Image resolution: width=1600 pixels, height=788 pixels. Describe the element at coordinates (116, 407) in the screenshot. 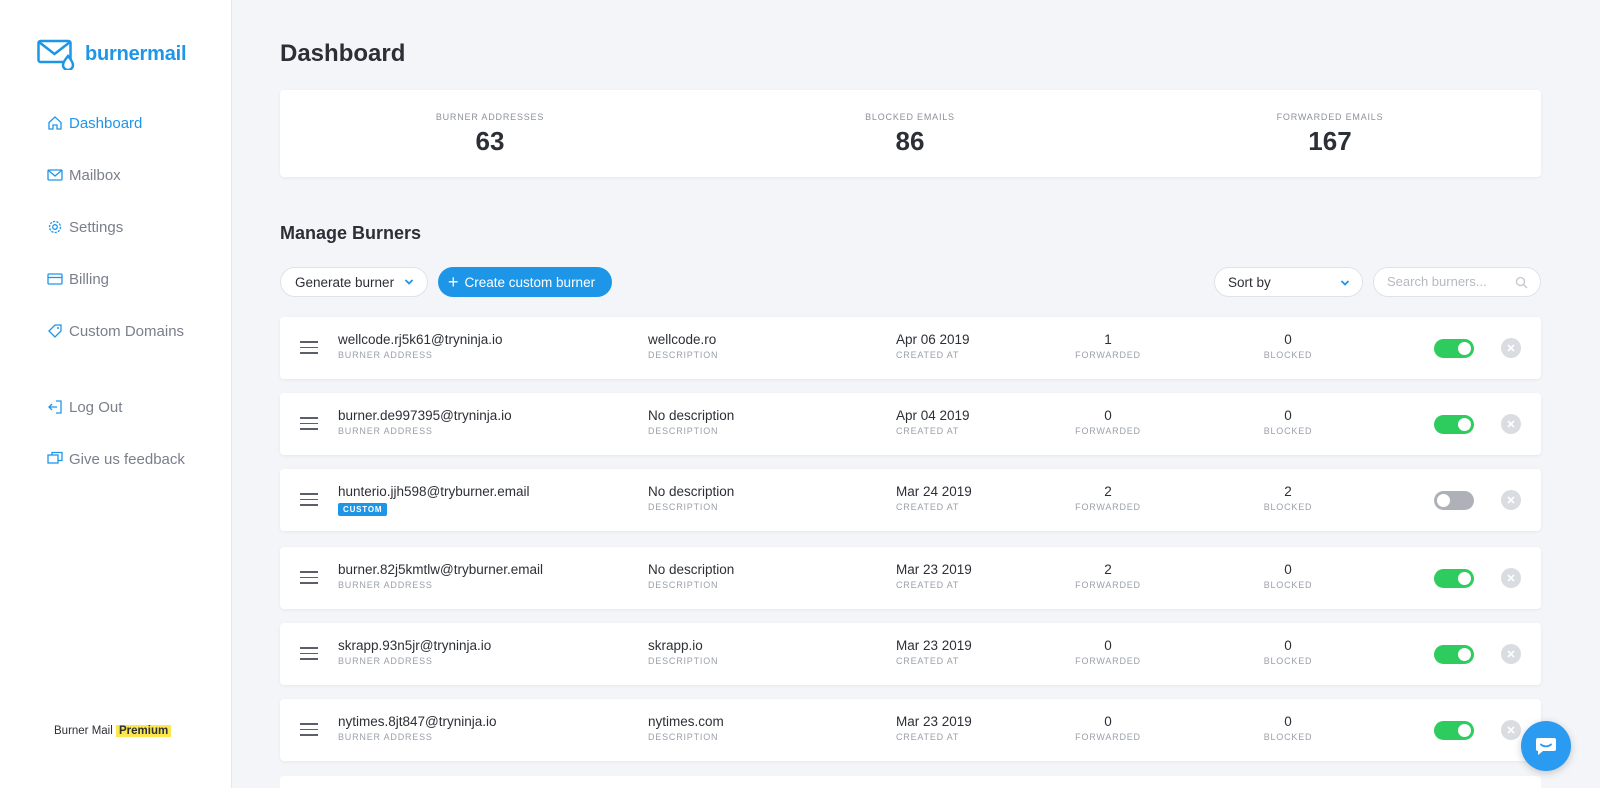

I see `sidebar-item-logout: Log Out` at that location.